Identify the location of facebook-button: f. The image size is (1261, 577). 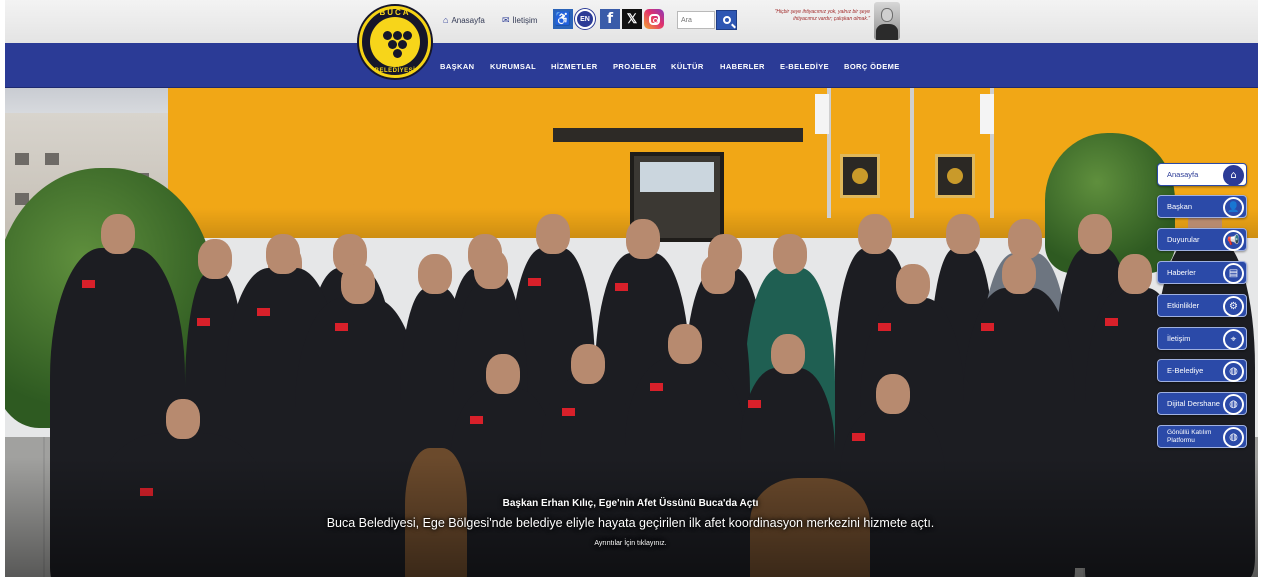
(610, 19).